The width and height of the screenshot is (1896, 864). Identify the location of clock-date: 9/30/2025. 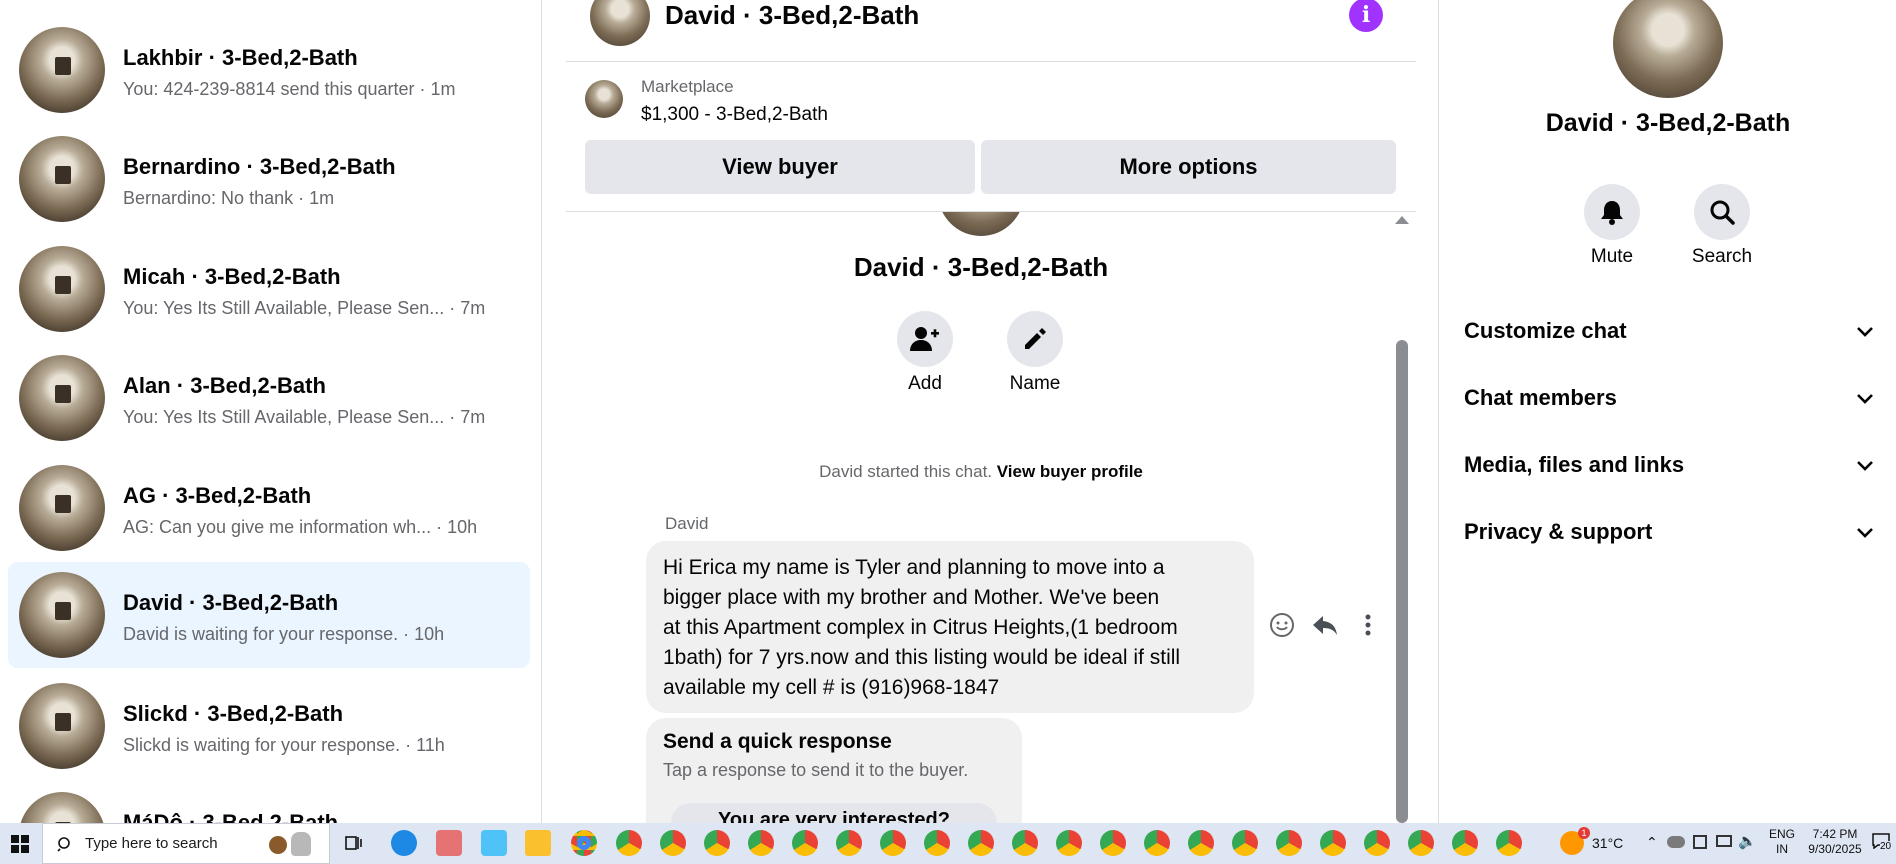
(1835, 849).